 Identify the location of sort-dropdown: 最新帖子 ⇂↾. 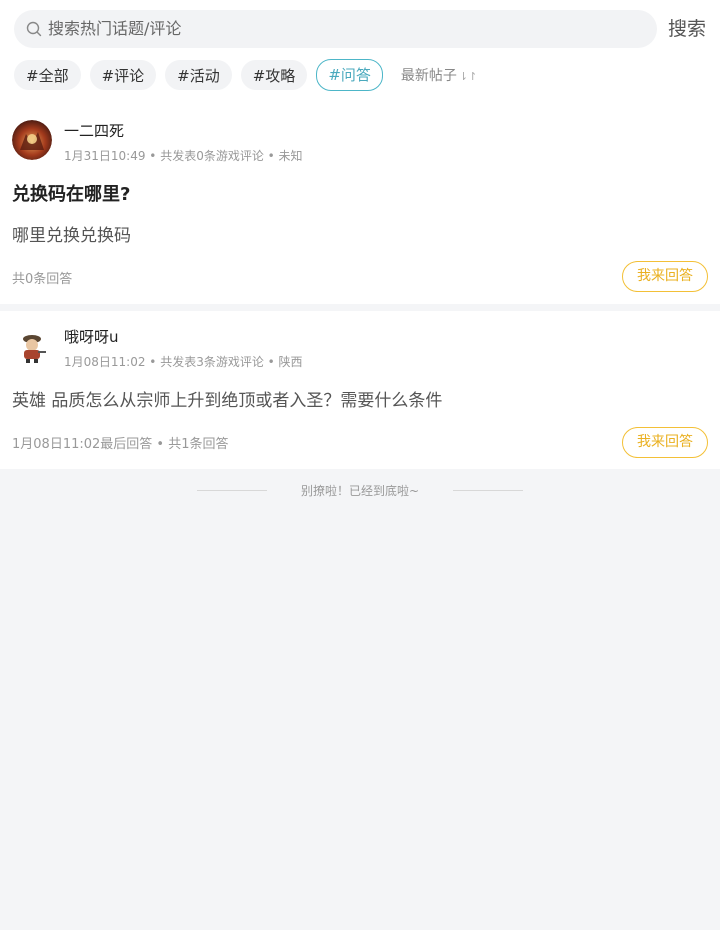
(439, 75).